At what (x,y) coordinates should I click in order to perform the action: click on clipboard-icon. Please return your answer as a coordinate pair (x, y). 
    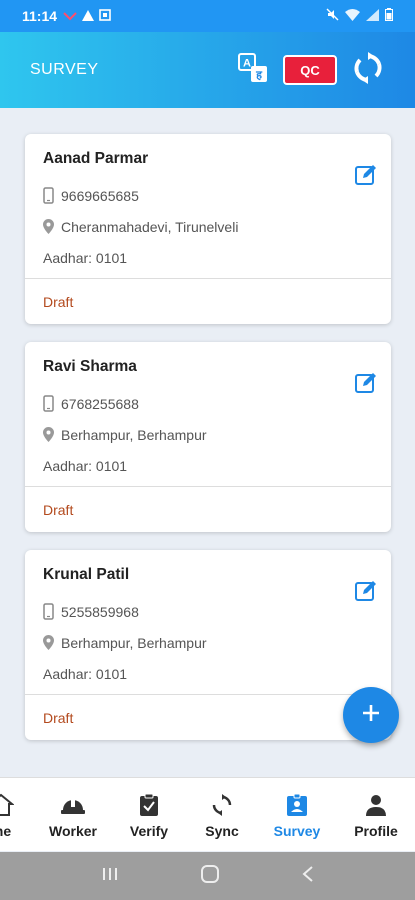
    Looking at the image, I should click on (149, 805).